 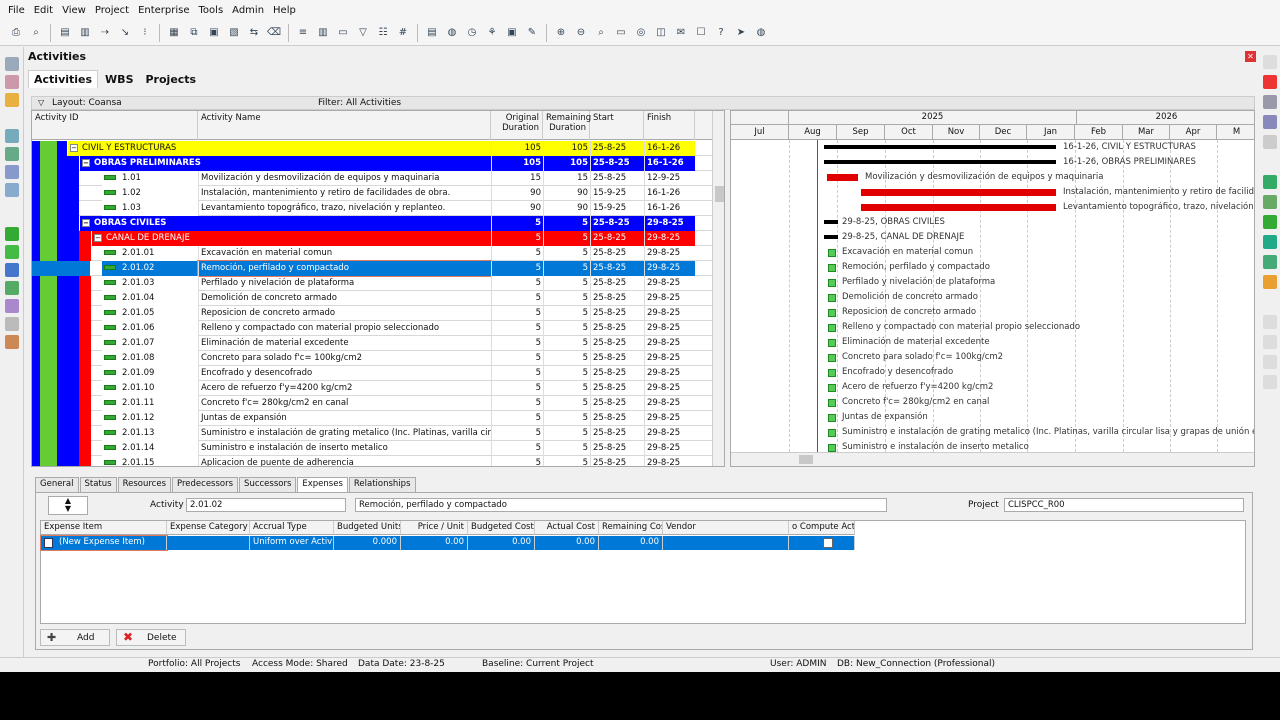 What do you see at coordinates (701, 33) in the screenshot?
I see `comment-icon: ☐` at bounding box center [701, 33].